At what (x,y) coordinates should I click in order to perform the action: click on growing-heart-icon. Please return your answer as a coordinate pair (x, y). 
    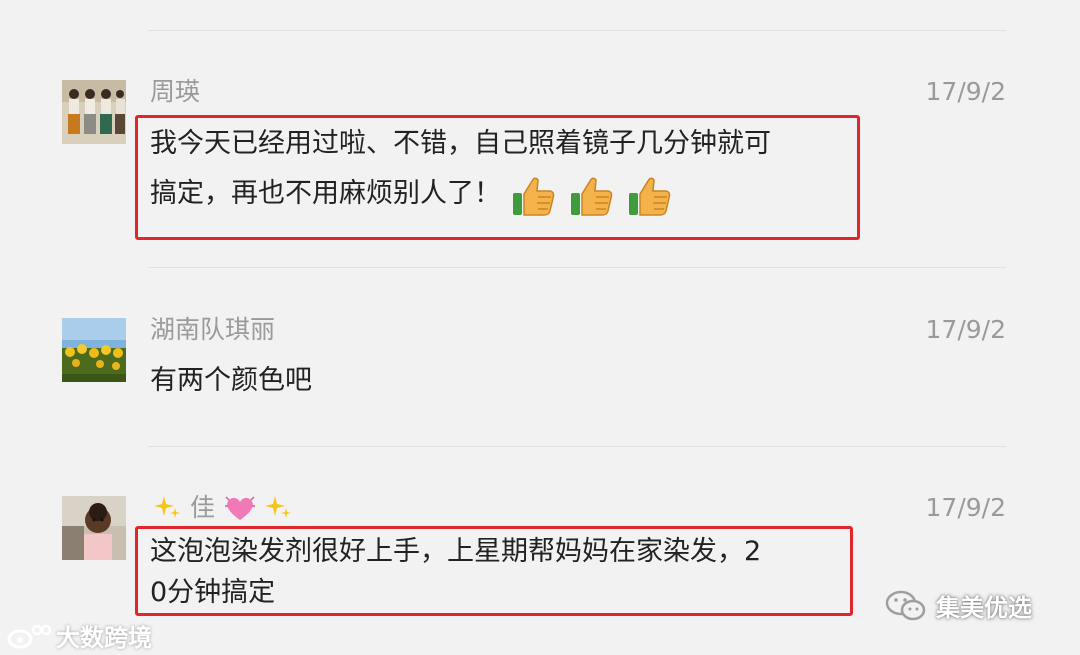
    Looking at the image, I should click on (240, 508).